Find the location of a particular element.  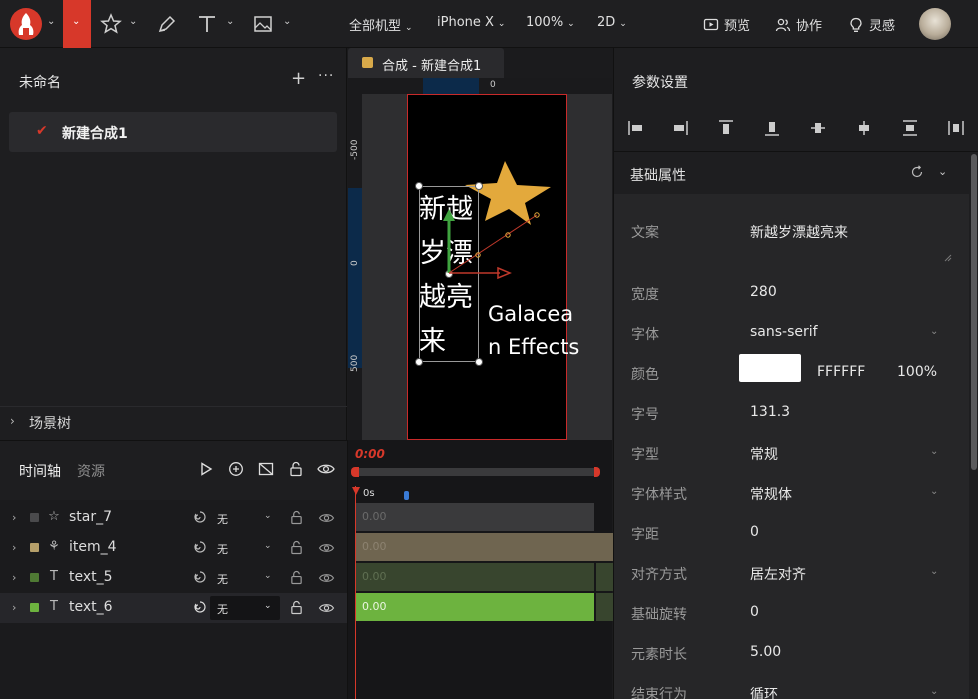

composition-item: ✔ 新建合成1 is located at coordinates (173, 132).